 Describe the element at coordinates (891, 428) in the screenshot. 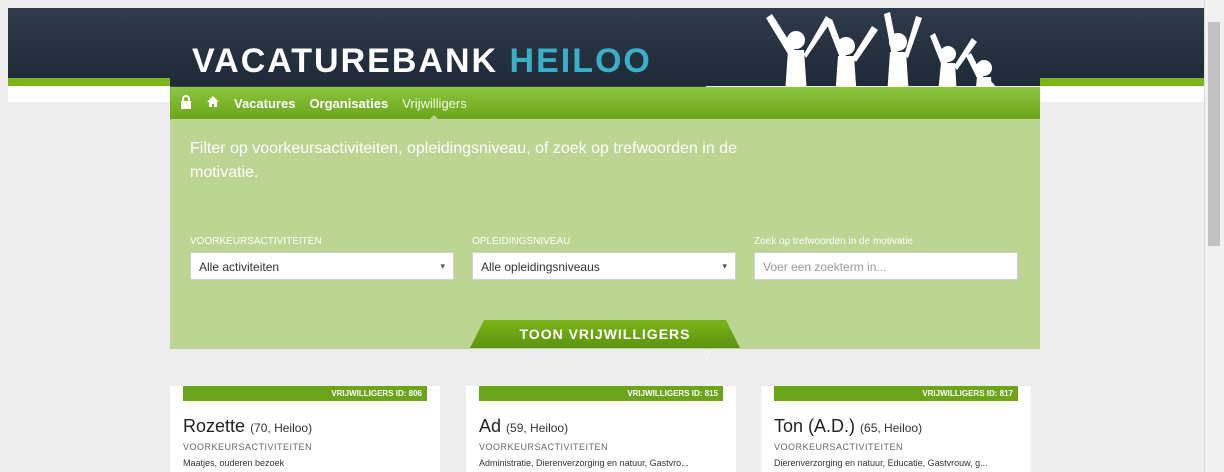

I see `volunteer-meta: (65, Heiloo)` at that location.